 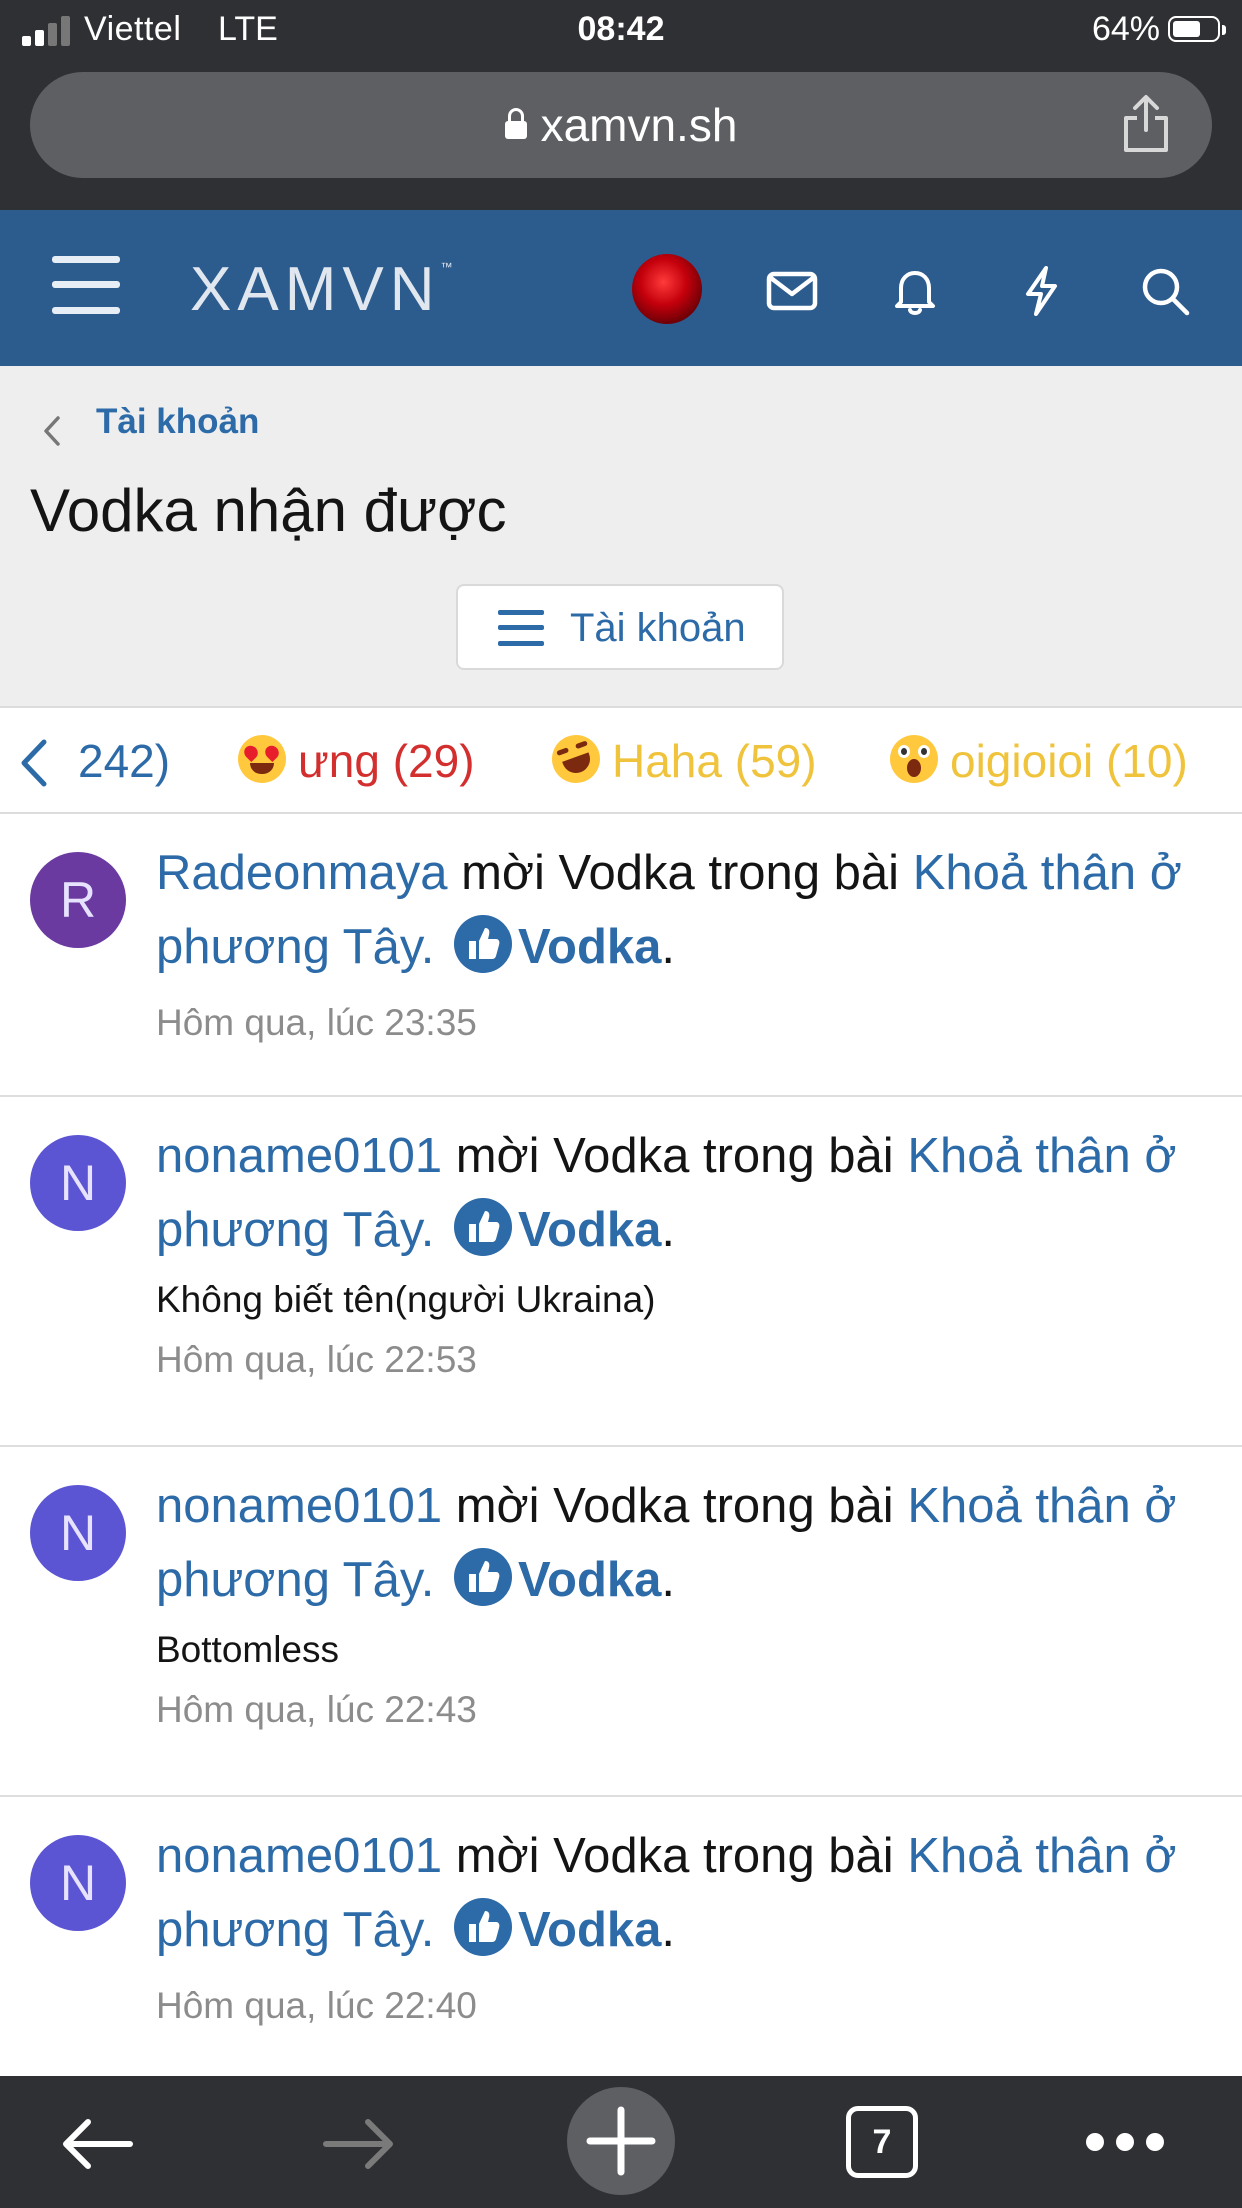 I want to click on page-title: Vodka nhận được, so click(x=268, y=510).